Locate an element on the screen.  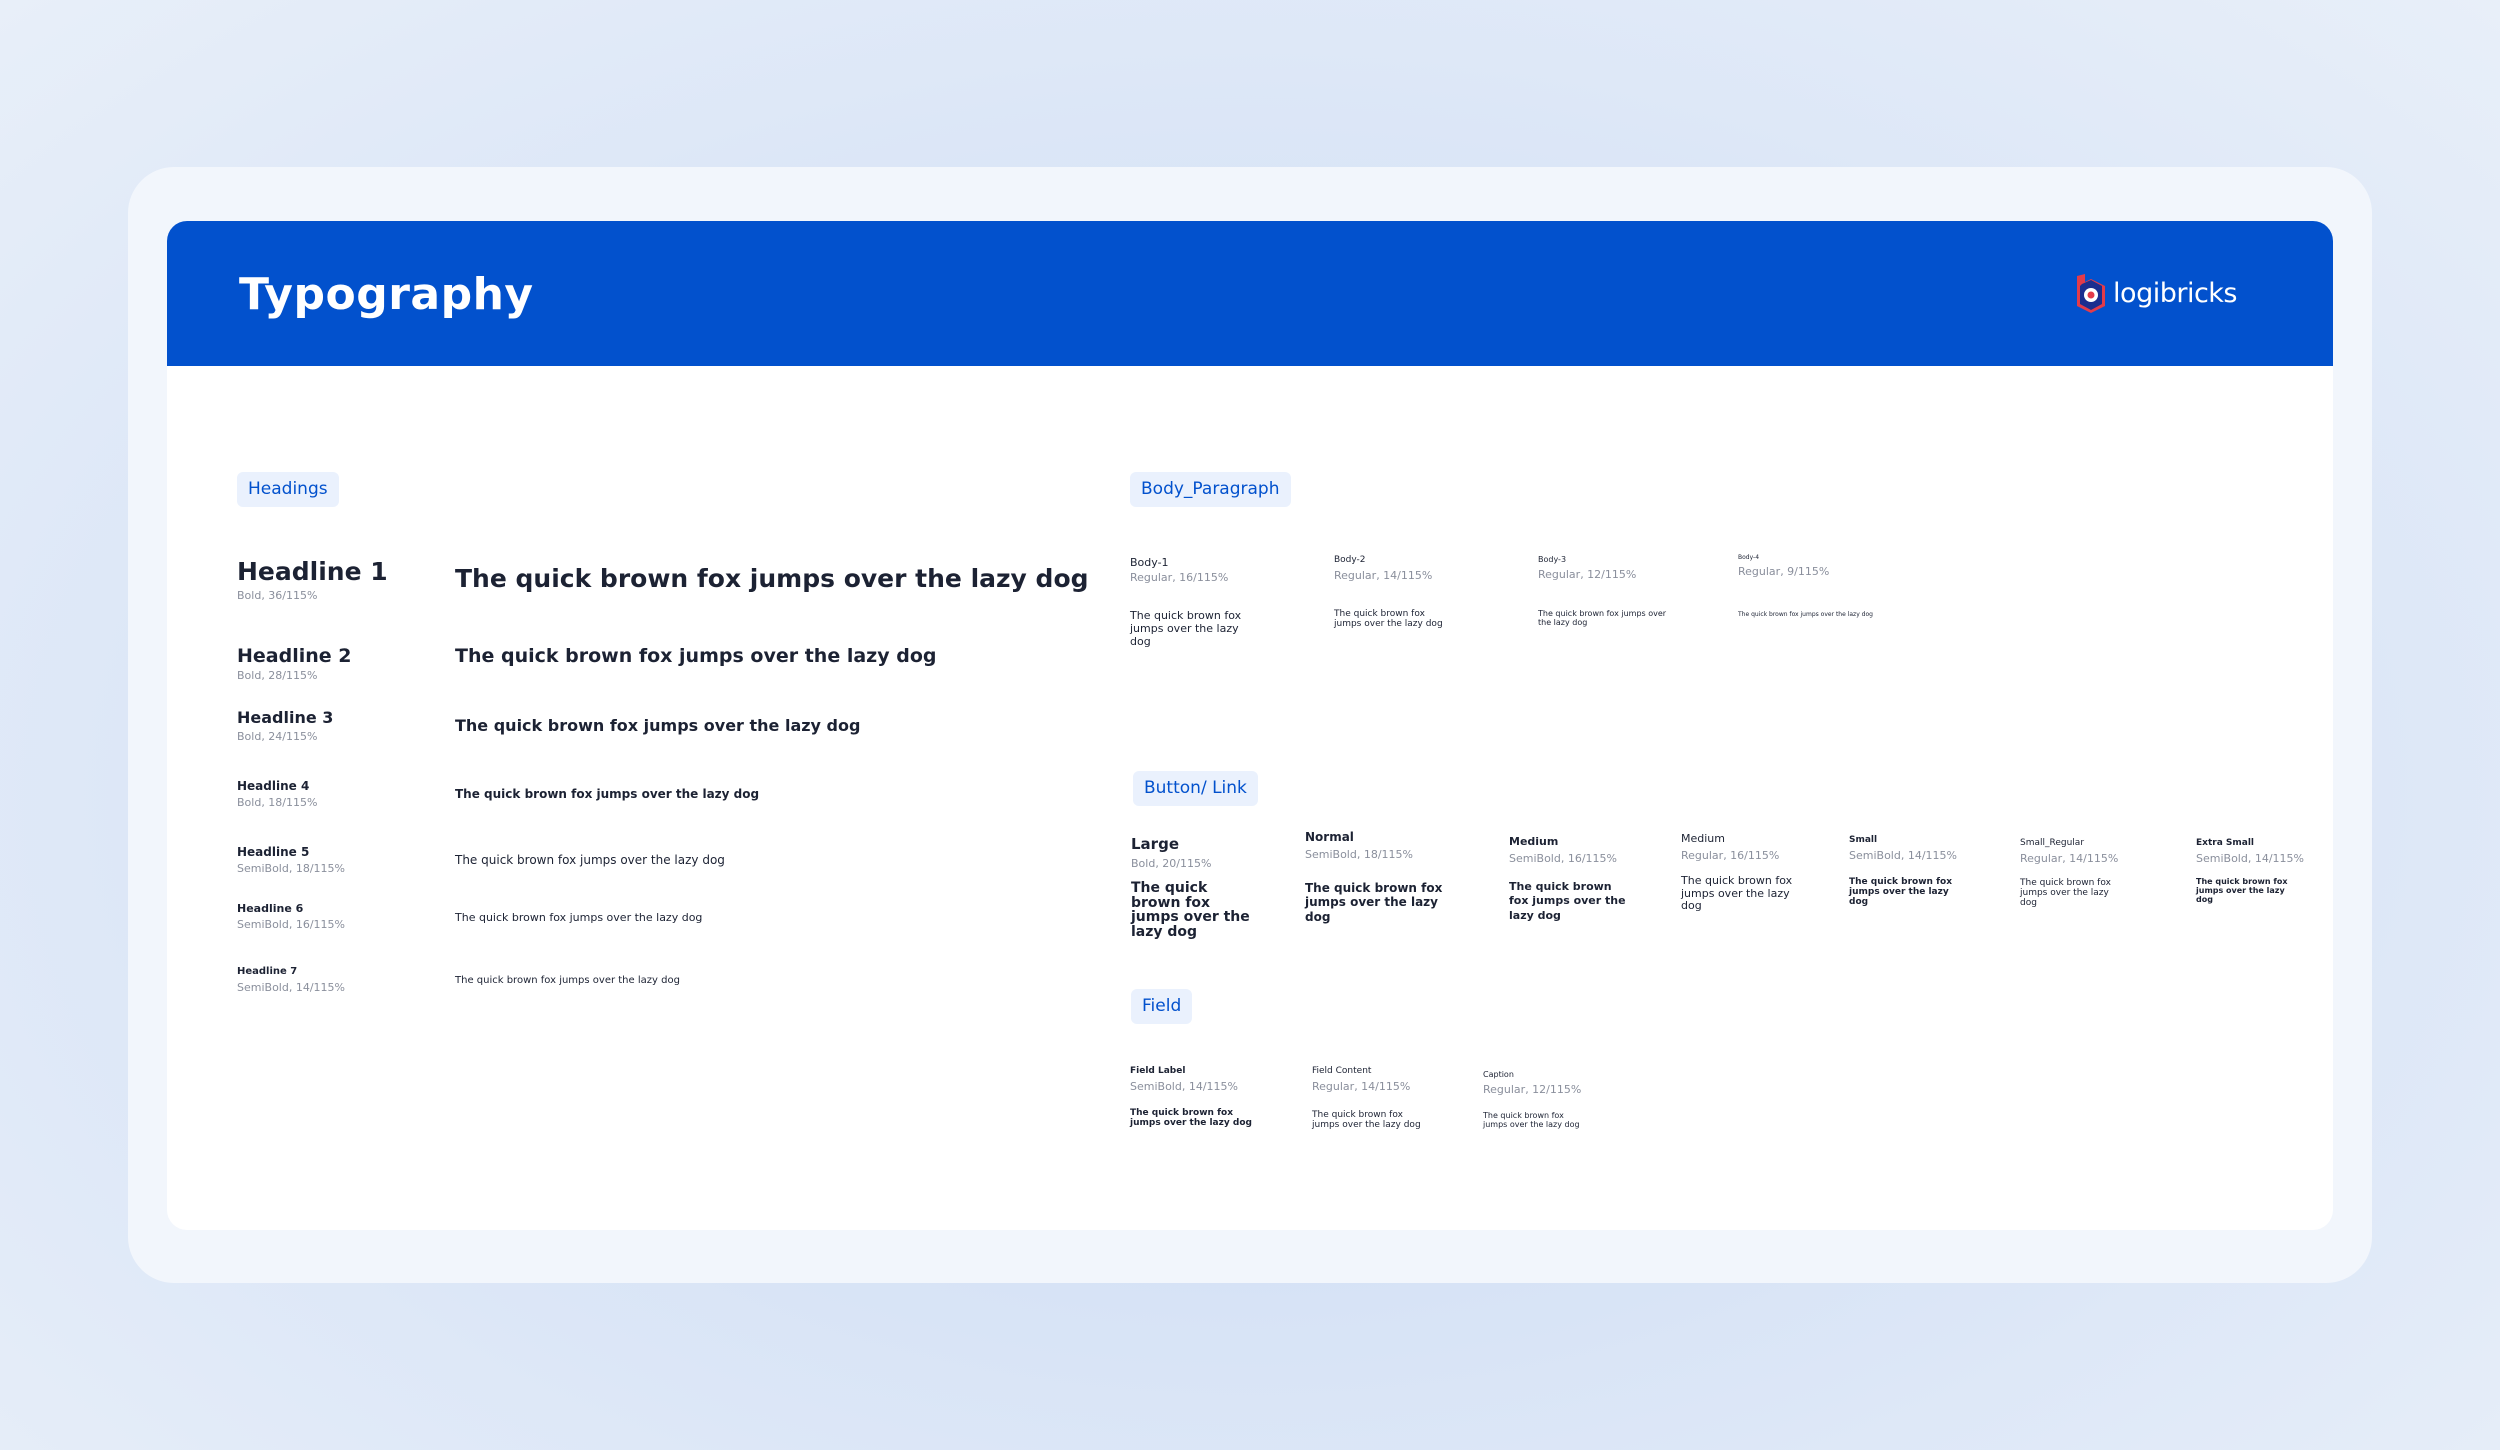
headline-2-name: Headline 2 is located at coordinates (294, 656).